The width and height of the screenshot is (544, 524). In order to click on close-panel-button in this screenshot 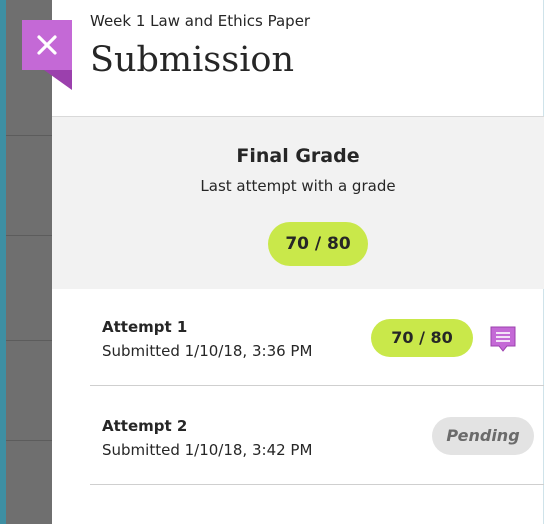, I will do `click(47, 55)`.